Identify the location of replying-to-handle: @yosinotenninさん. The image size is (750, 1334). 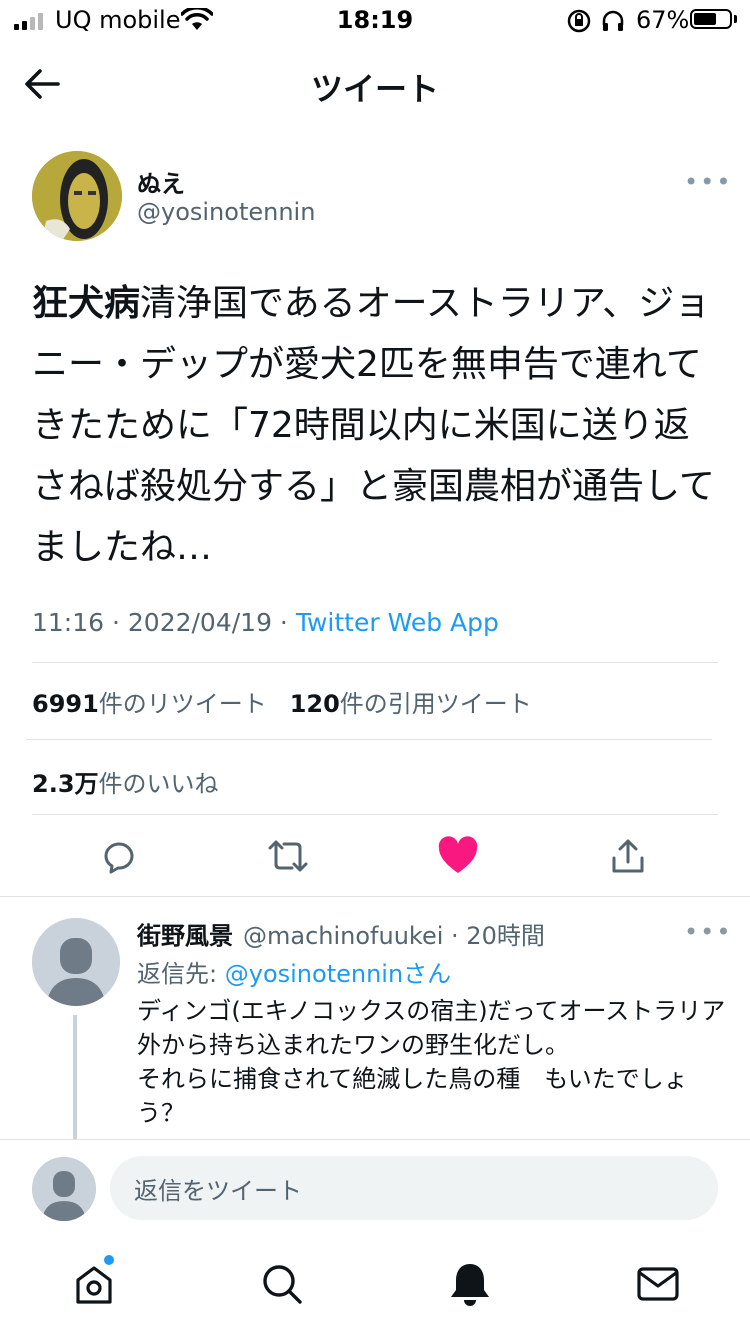
(338, 974).